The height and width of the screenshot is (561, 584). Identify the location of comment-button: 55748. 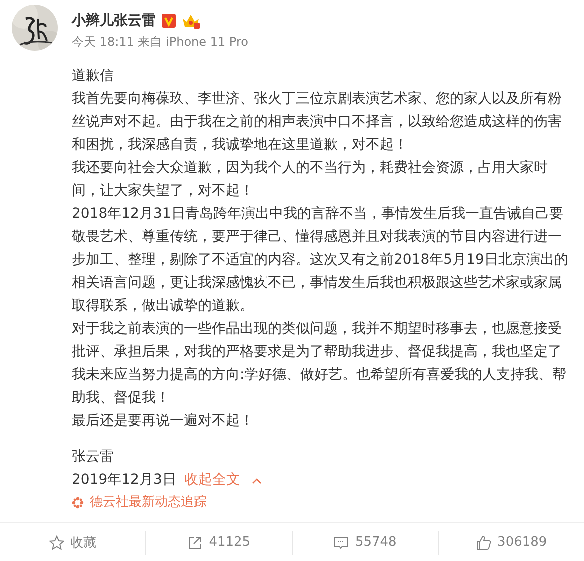
(365, 542).